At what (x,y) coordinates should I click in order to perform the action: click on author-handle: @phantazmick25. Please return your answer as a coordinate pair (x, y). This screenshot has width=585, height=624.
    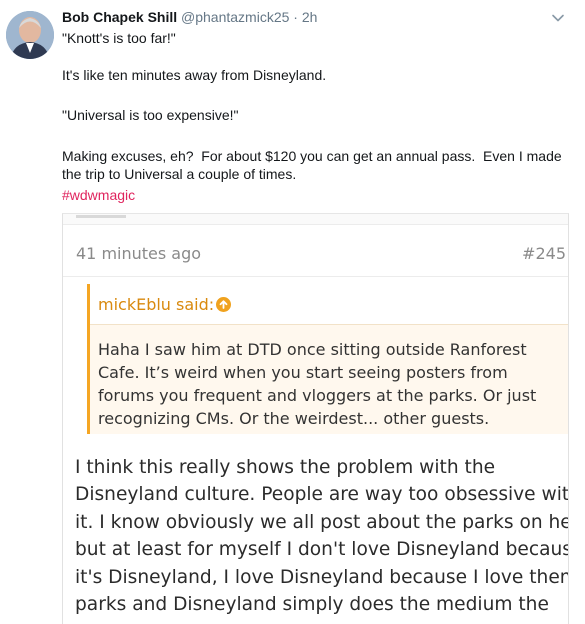
    Looking at the image, I should click on (235, 17).